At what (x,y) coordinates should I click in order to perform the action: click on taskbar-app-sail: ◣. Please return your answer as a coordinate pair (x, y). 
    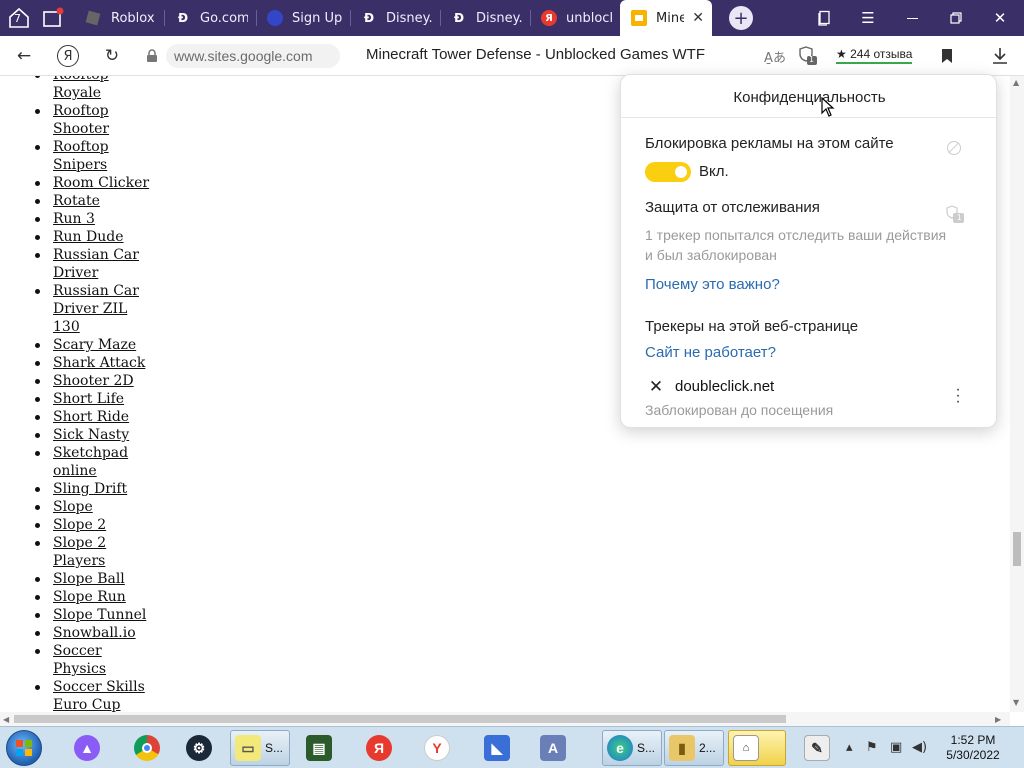
    Looking at the image, I should click on (499, 748).